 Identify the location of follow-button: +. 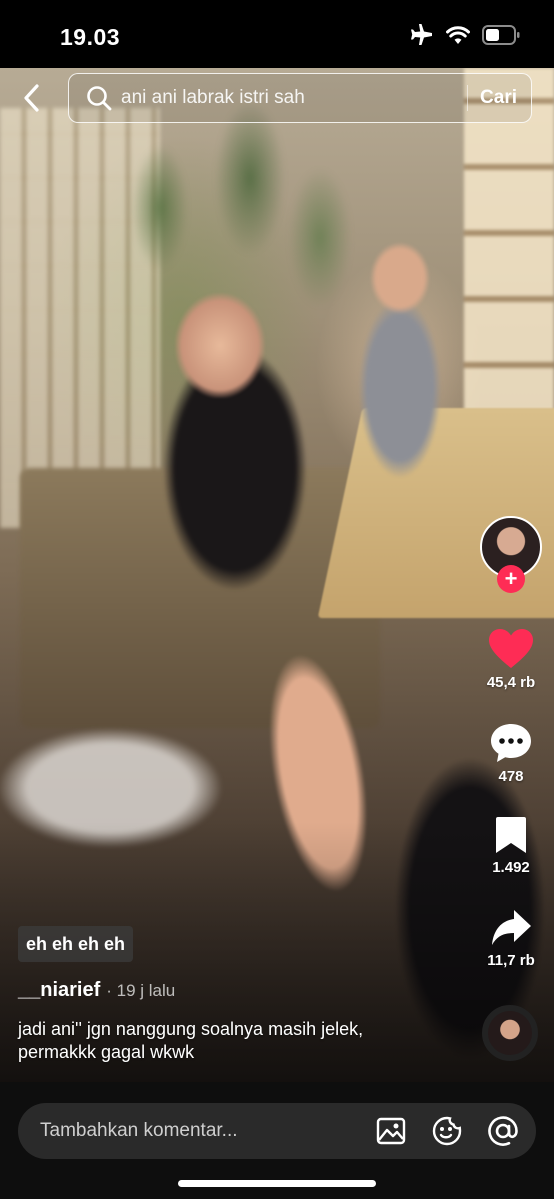
(511, 579).